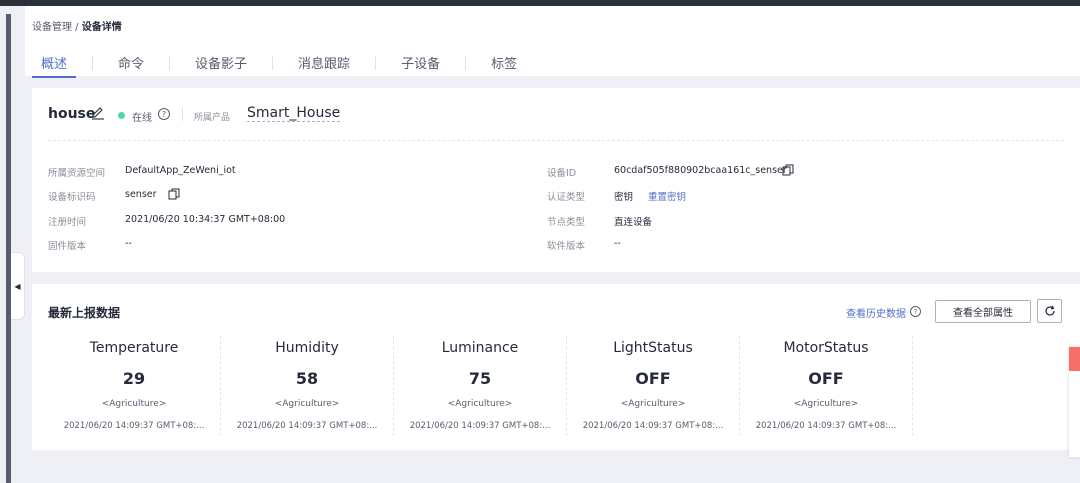  I want to click on property-name: LightStatus, so click(653, 348).